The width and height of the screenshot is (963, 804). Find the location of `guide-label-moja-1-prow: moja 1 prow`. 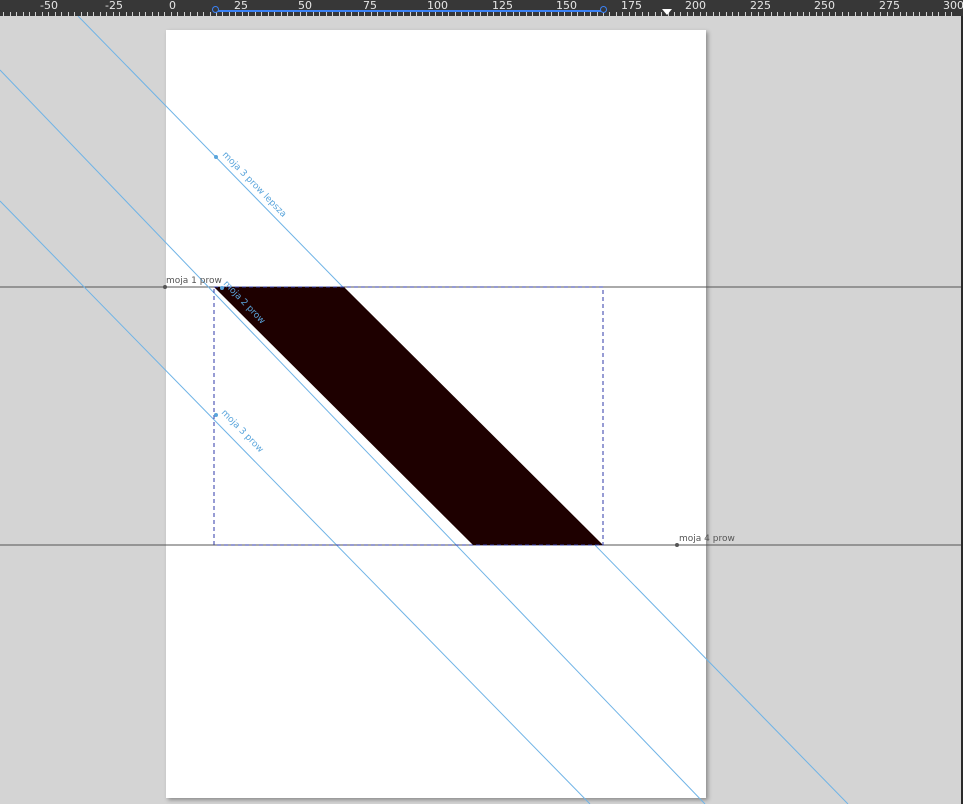

guide-label-moja-1-prow: moja 1 prow is located at coordinates (194, 281).